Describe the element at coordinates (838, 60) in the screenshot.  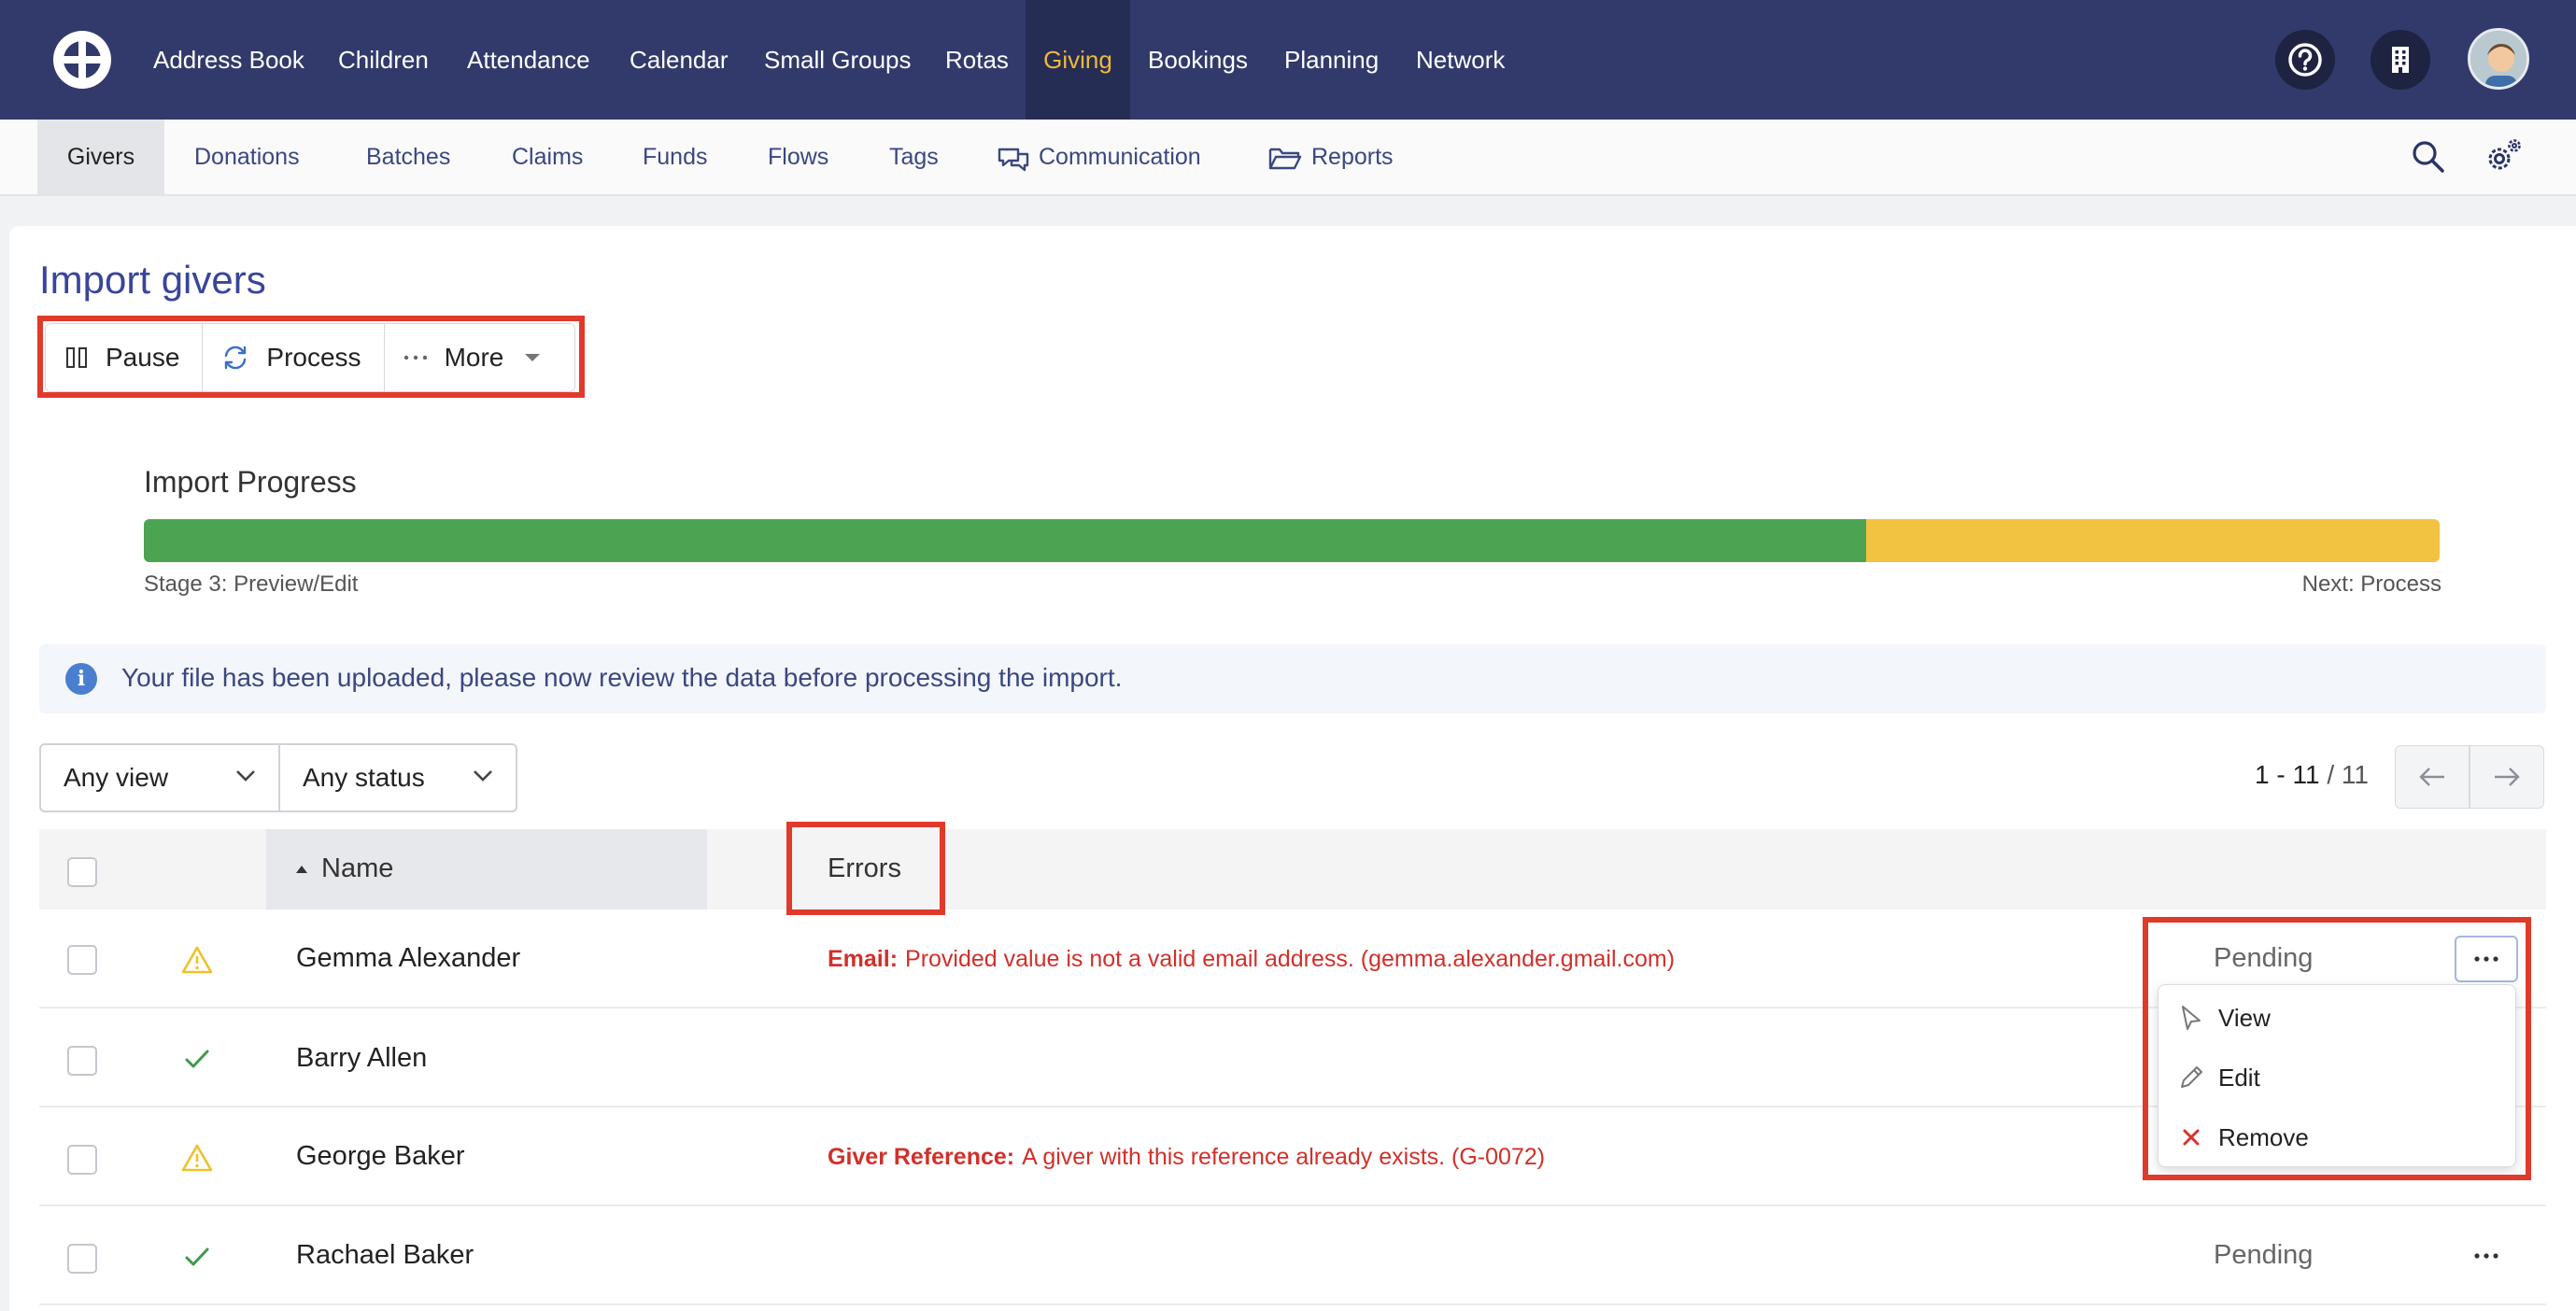
I see `nav-small-groups: Small Groups` at that location.